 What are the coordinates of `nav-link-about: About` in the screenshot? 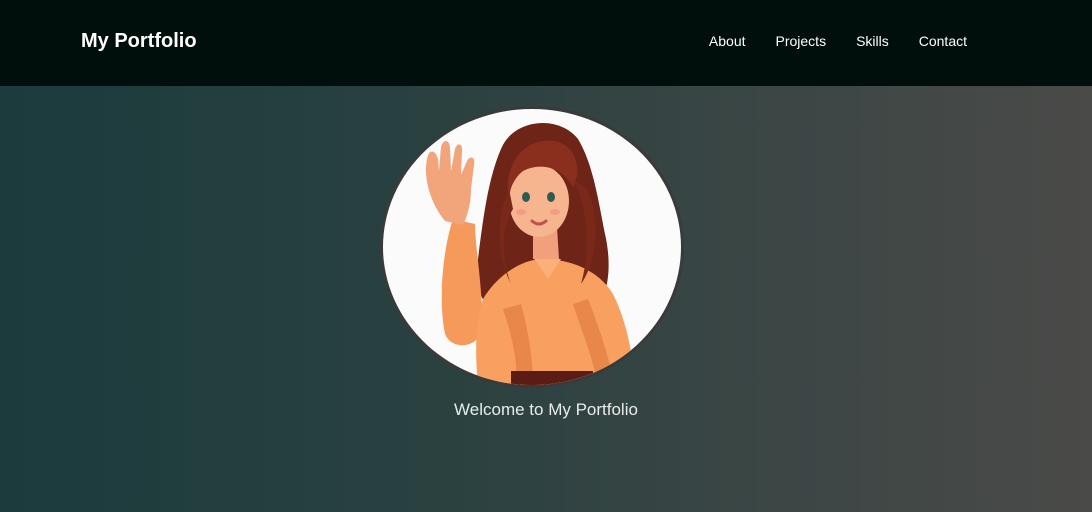 It's located at (727, 41).